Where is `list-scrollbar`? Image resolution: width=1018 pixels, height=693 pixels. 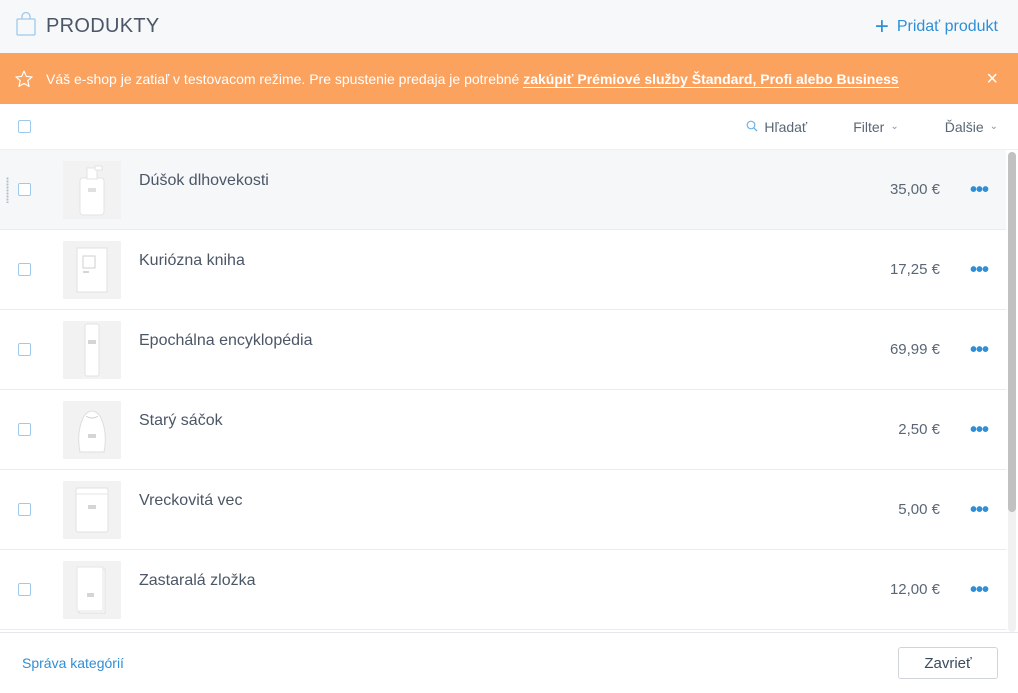
list-scrollbar is located at coordinates (1012, 392).